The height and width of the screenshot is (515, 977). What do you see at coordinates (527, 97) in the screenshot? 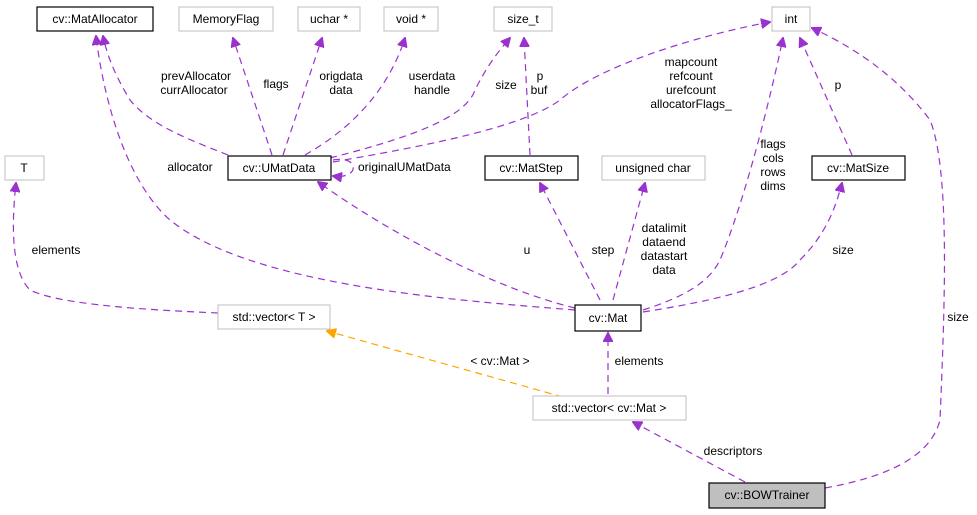
I see `edge-matstep-sizet` at bounding box center [527, 97].